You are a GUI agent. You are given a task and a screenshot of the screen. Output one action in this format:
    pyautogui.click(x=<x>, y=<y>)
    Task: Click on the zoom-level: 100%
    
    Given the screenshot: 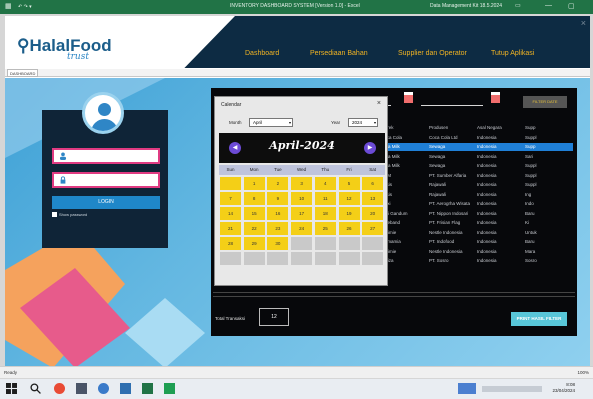 What is the action you would take?
    pyautogui.click(x=583, y=372)
    